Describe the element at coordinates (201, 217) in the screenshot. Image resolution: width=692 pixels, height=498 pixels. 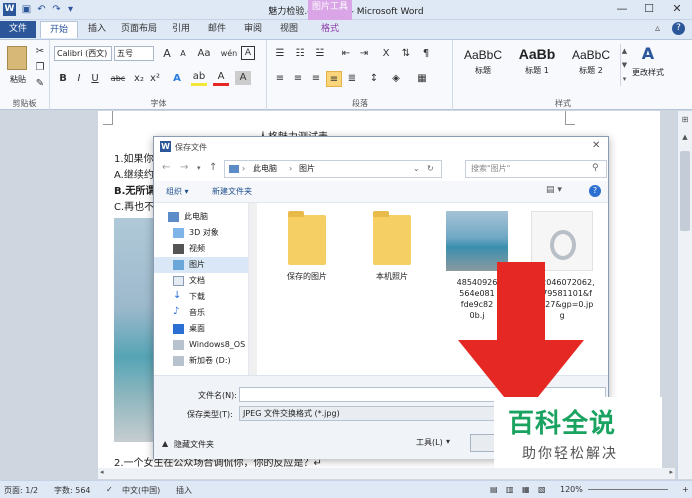
I see `nav-this-pc: 此电脑` at that location.